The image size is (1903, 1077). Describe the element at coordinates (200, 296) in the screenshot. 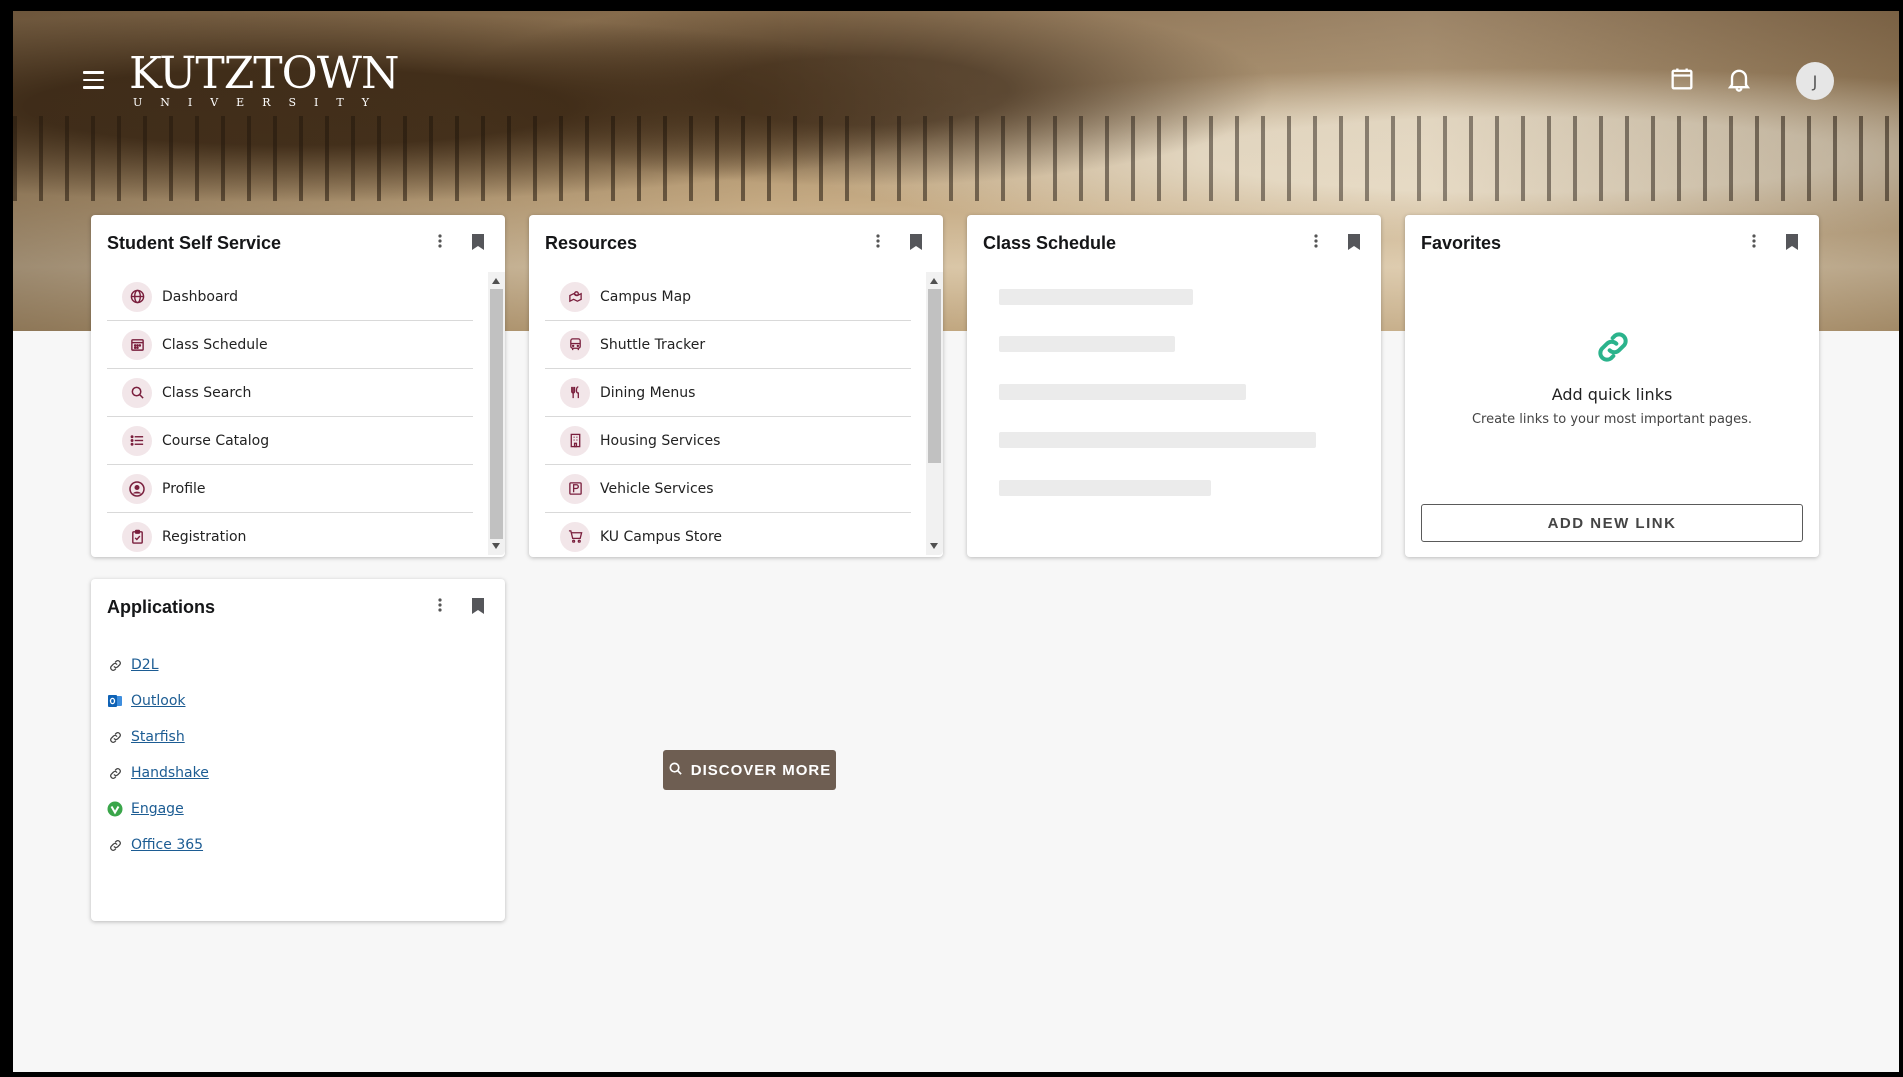

I see `item-label: Dashboard` at that location.